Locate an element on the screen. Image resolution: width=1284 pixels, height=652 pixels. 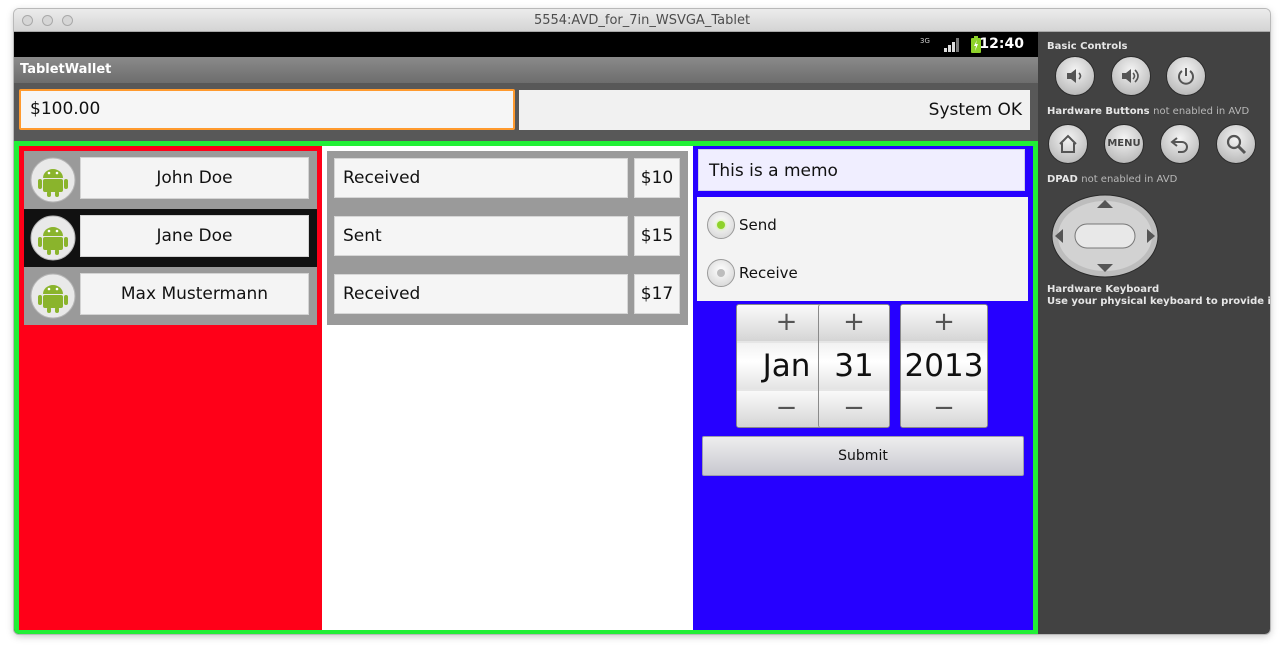
clock: 12:40 is located at coordinates (1001, 44).